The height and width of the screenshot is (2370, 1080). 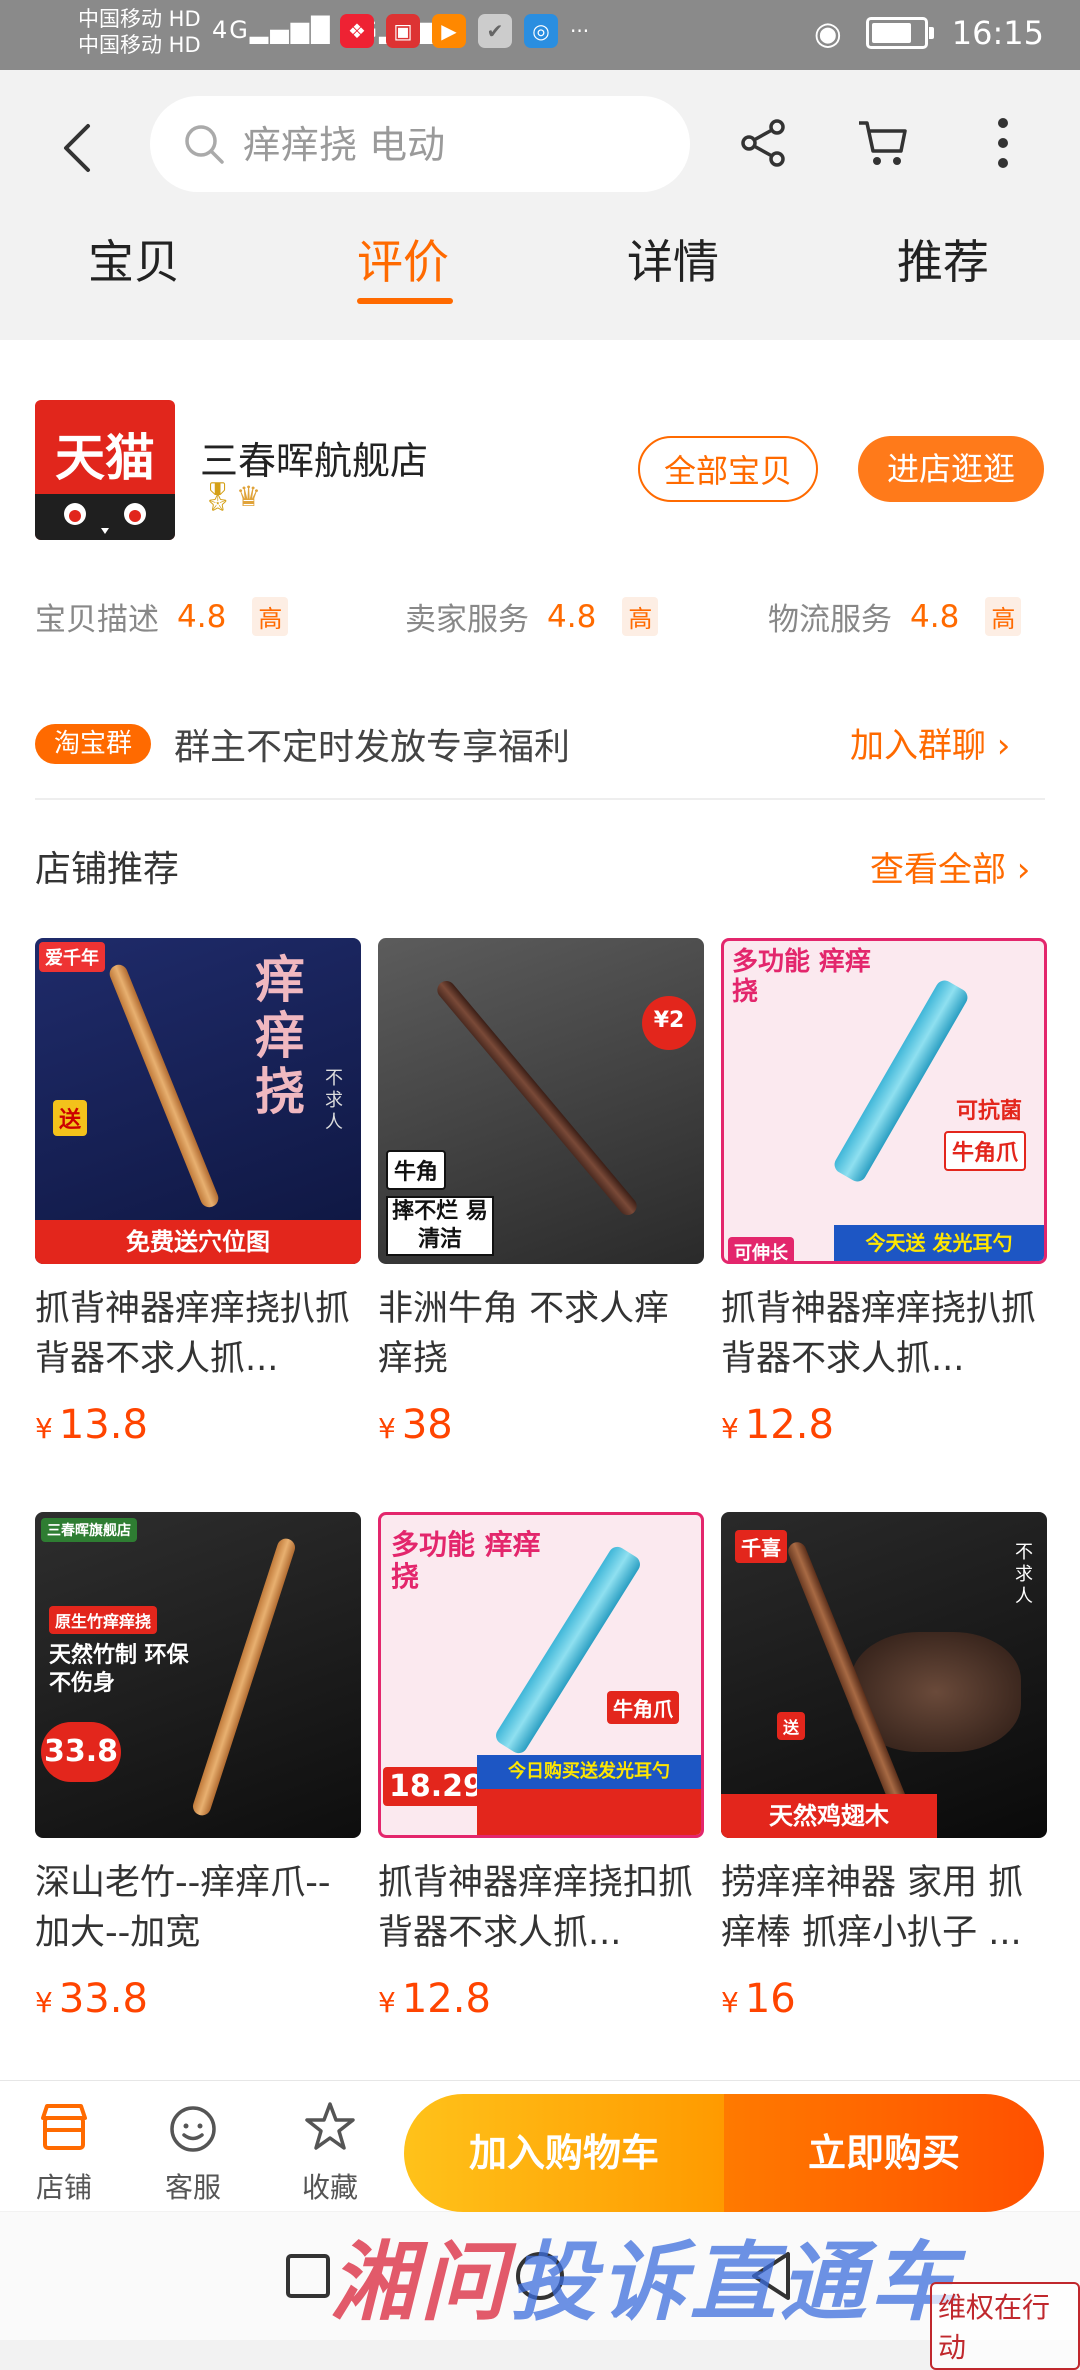 What do you see at coordinates (899, 33) in the screenshot?
I see `battery-icon` at bounding box center [899, 33].